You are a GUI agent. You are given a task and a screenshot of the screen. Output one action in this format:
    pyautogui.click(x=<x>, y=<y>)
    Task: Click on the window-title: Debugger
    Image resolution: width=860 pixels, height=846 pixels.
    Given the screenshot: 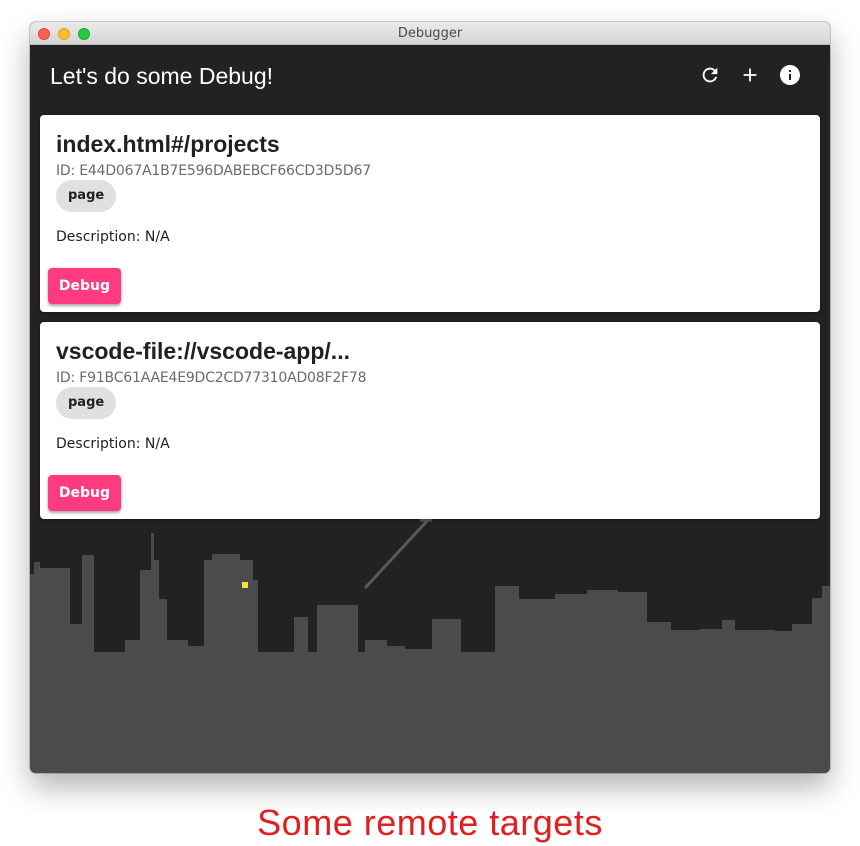 What is the action you would take?
    pyautogui.click(x=430, y=33)
    